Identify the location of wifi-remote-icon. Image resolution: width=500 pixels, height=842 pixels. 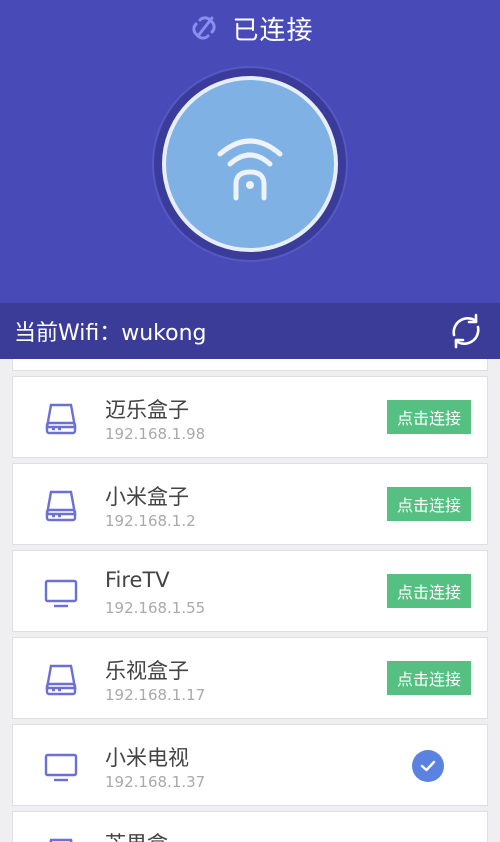
(250, 169).